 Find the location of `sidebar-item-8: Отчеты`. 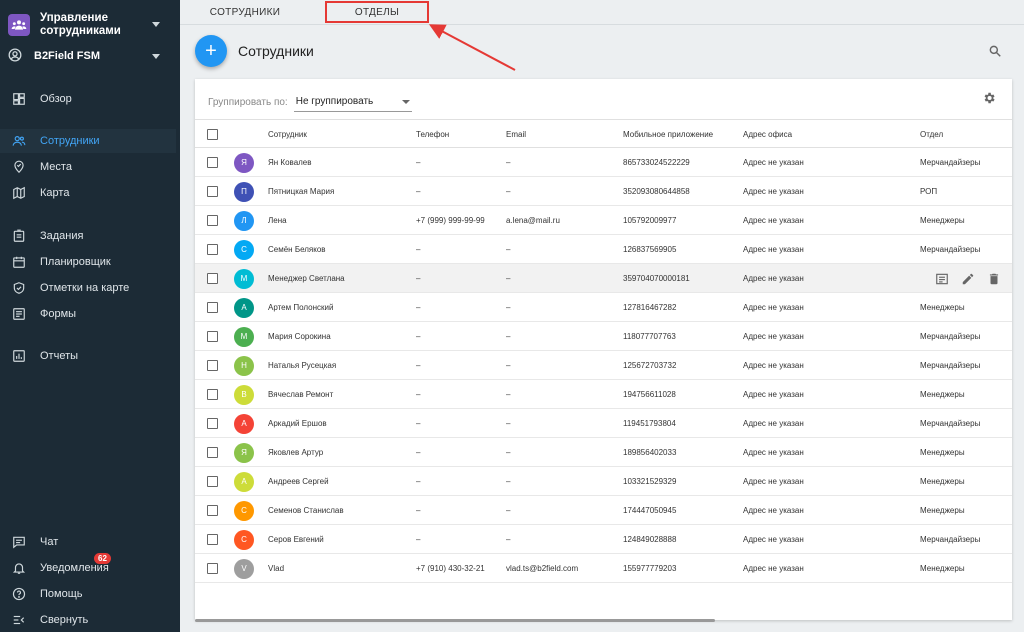

sidebar-item-8: Отчеты is located at coordinates (88, 356).